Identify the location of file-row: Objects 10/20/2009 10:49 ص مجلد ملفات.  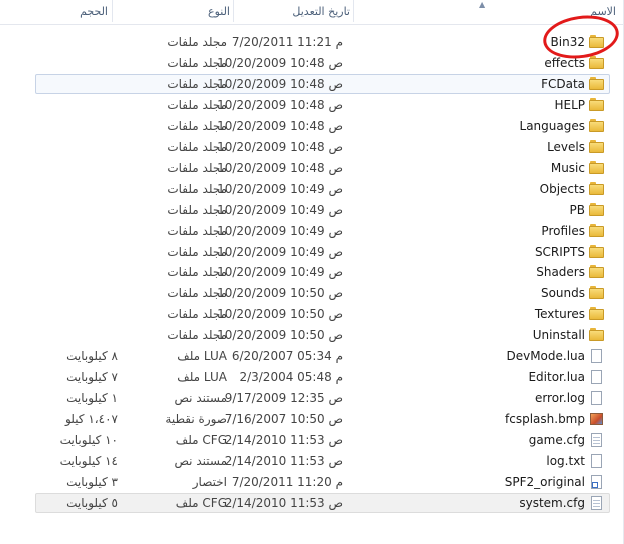
(322, 189).